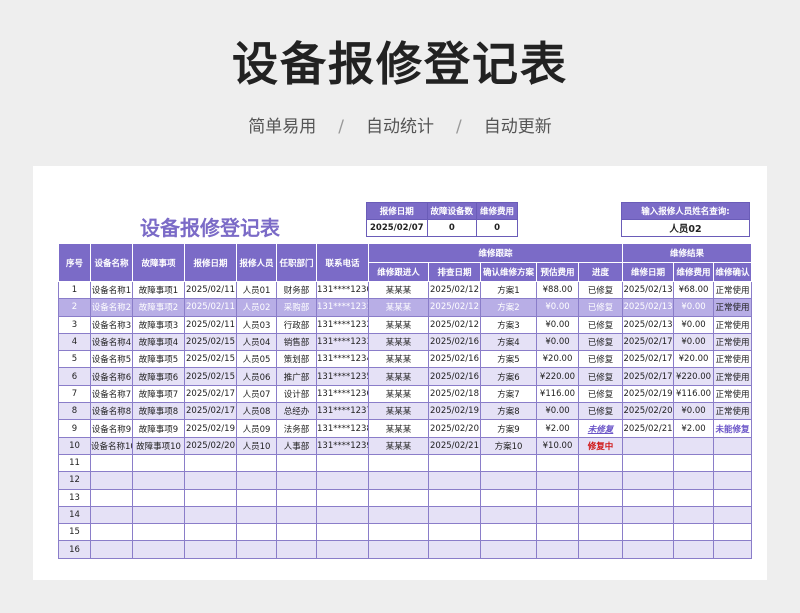 This screenshot has width=800, height=613. I want to click on cell-phone: 131****1232, so click(342, 324).